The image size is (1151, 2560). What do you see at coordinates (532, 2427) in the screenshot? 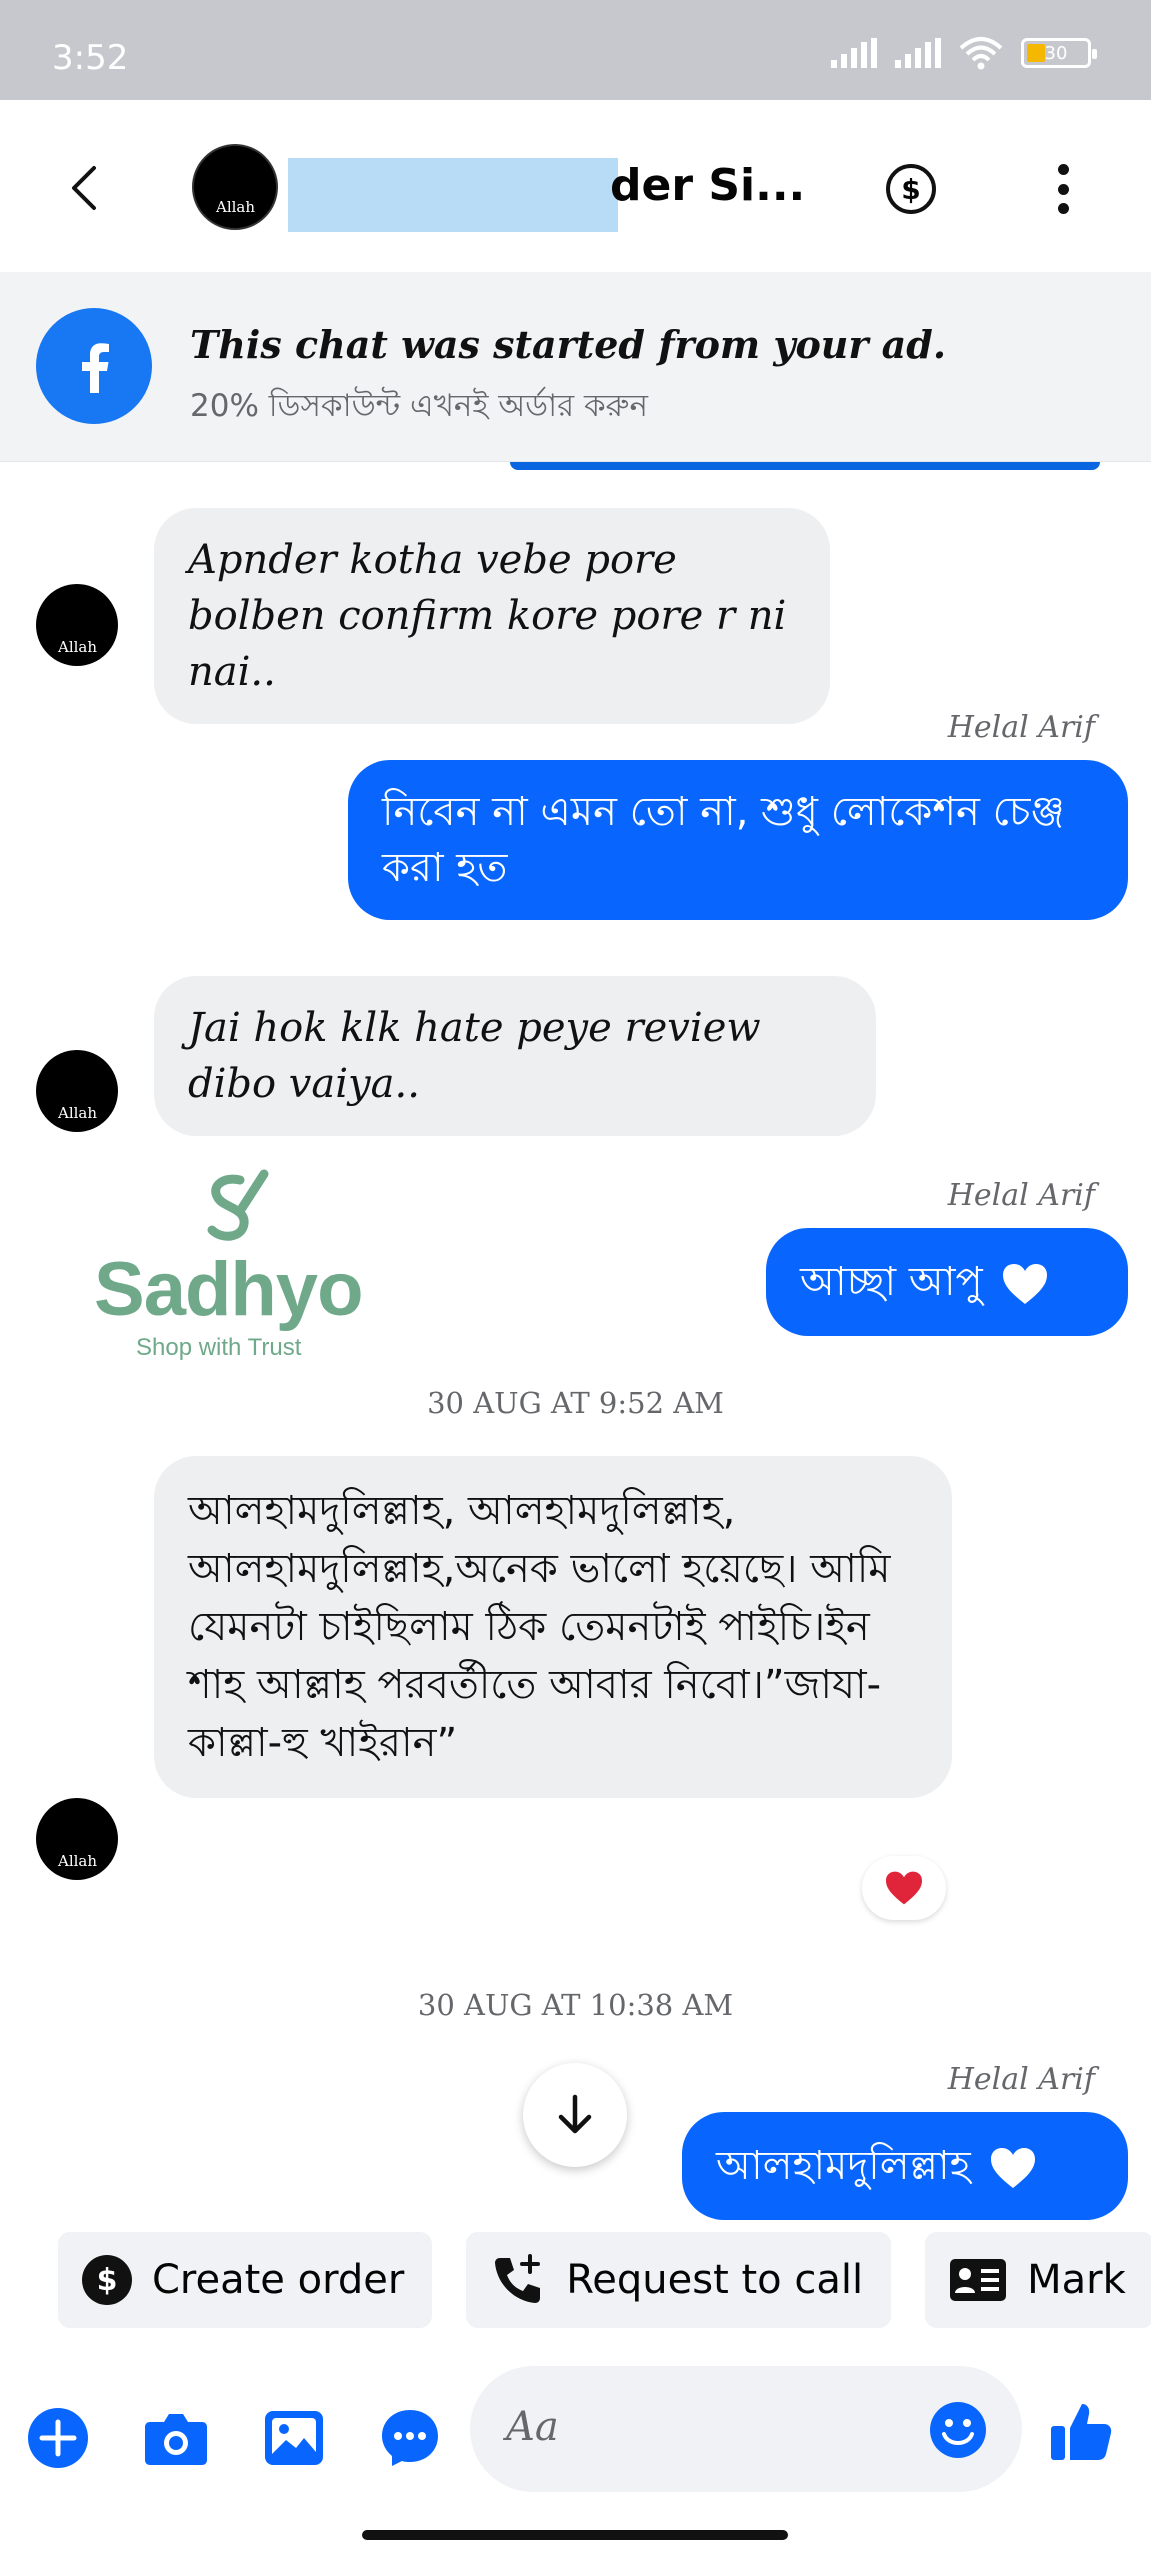
I see `message-input-placeholder: Aa` at bounding box center [532, 2427].